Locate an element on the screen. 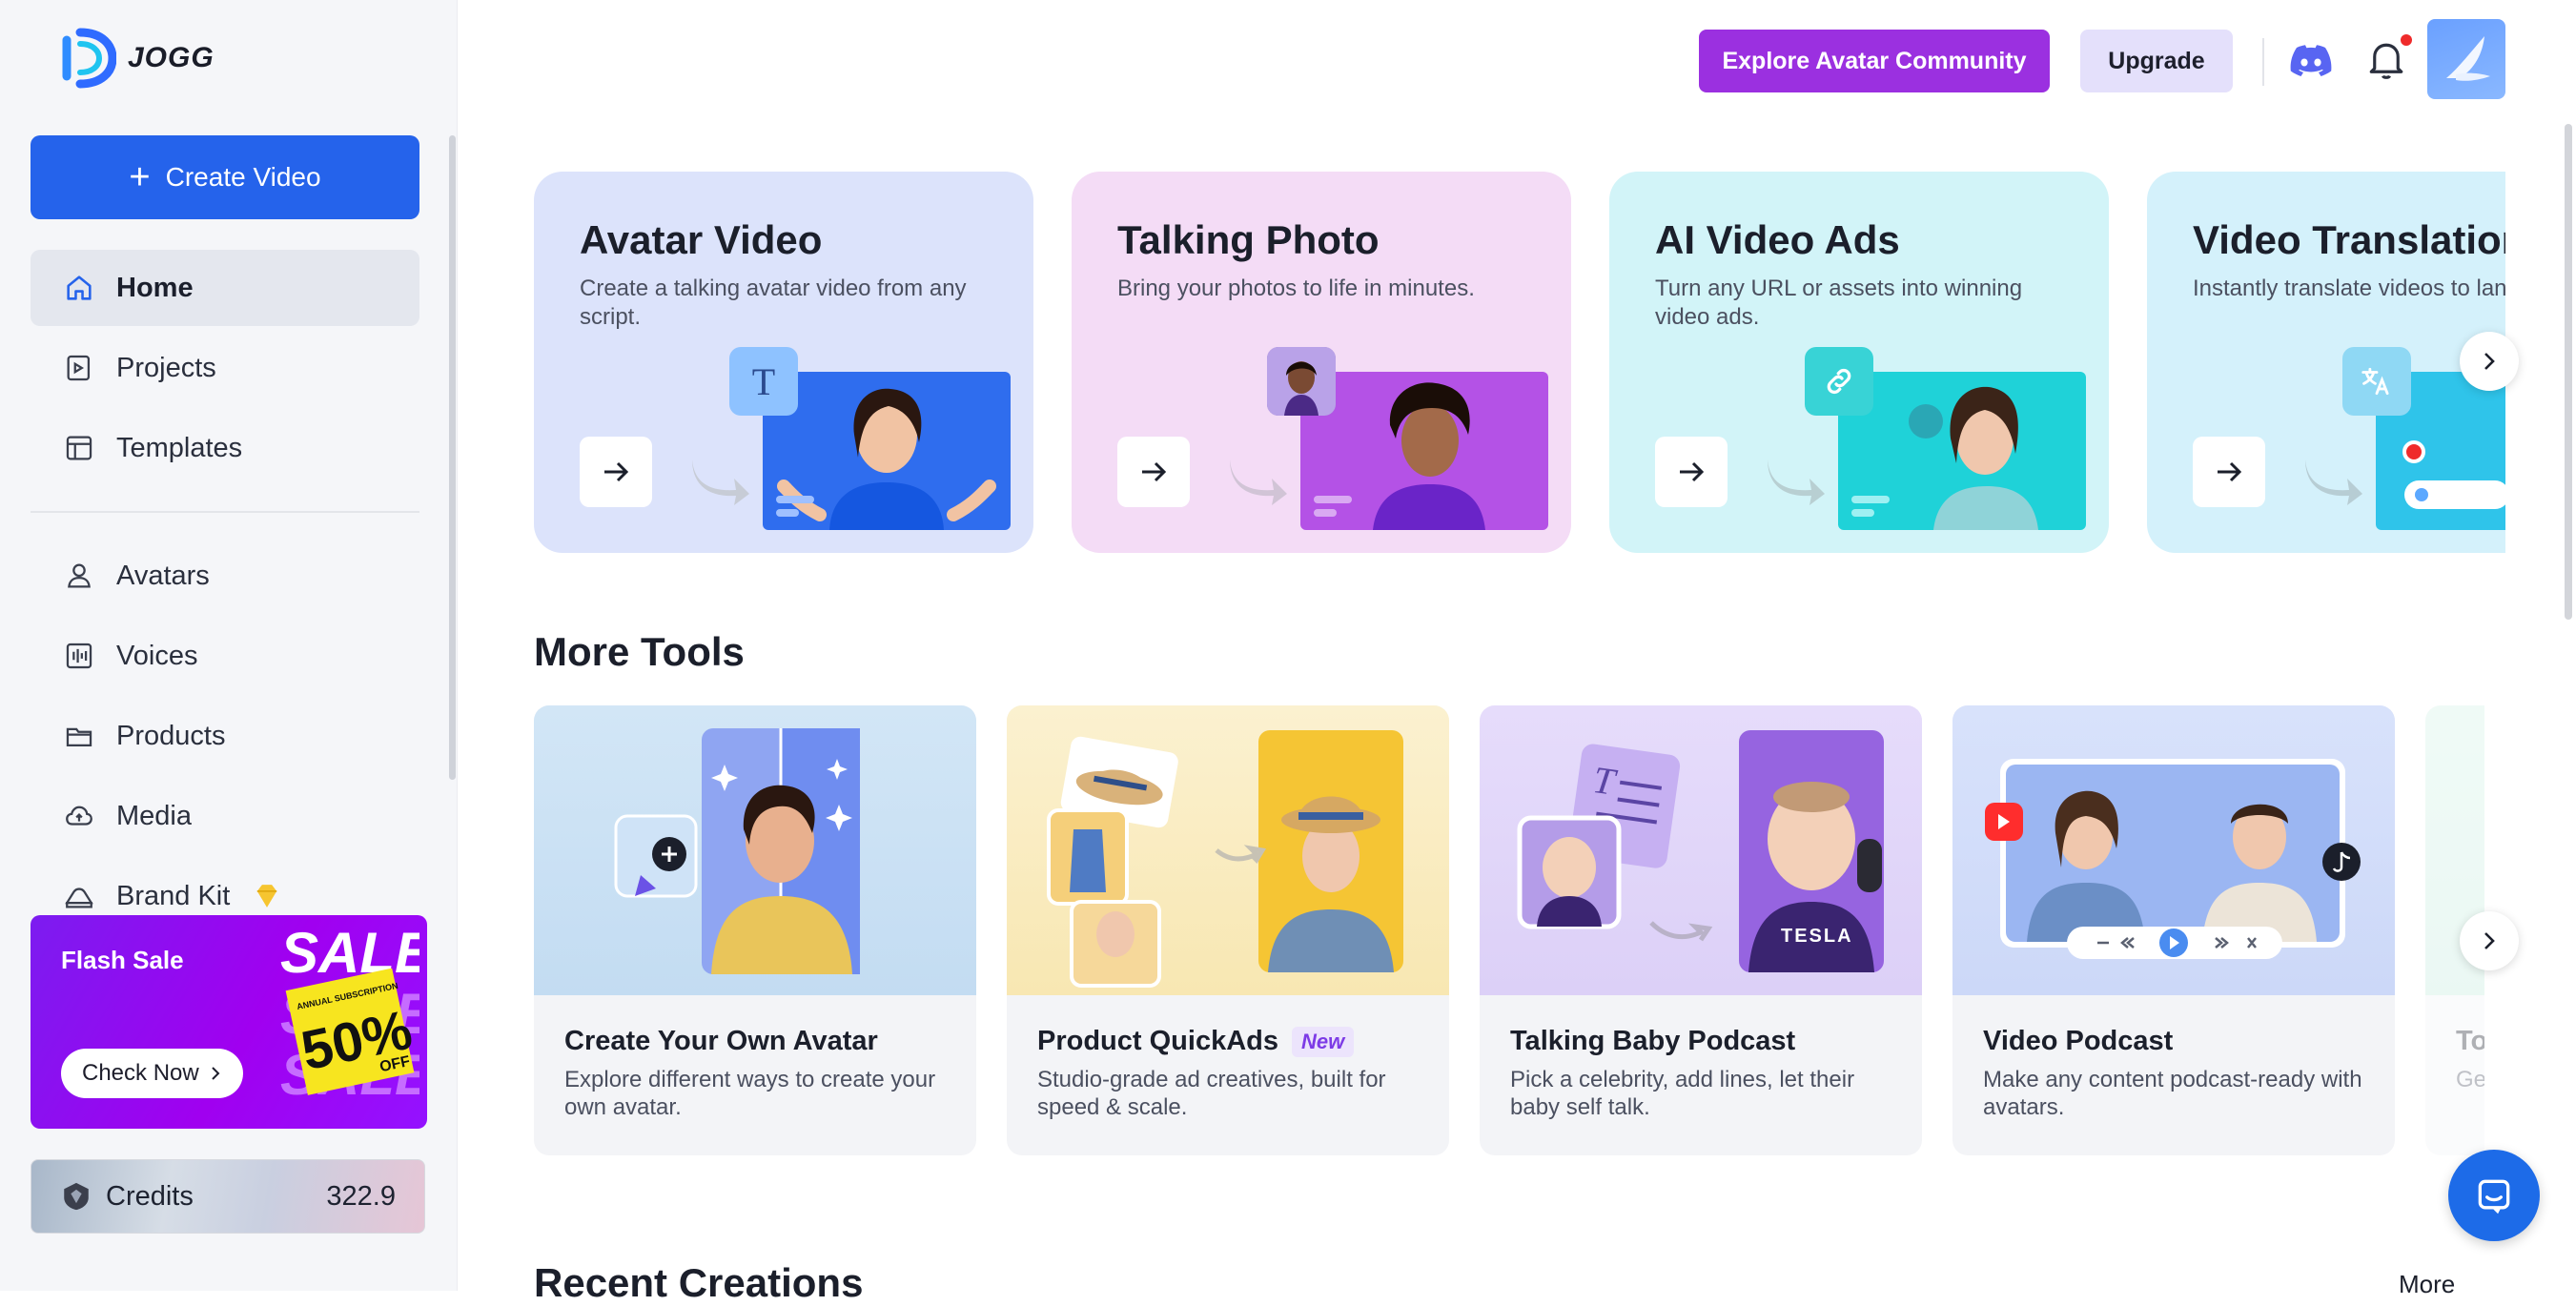 This screenshot has width=2576, height=1306. discord-icon is located at coordinates (2311, 61).